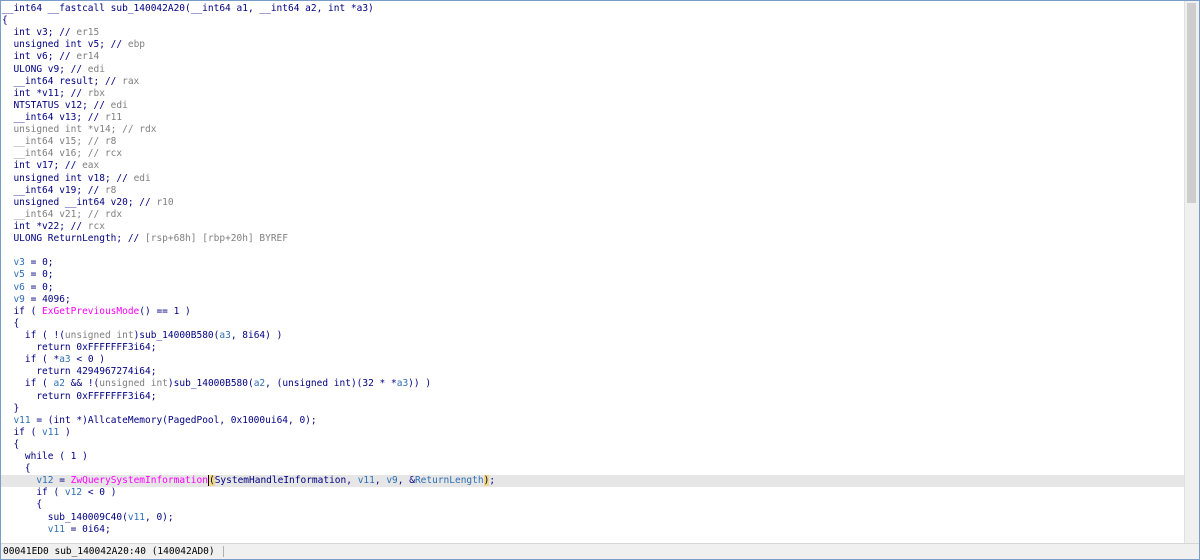  What do you see at coordinates (593, 142) in the screenshot?
I see `code-line: __int64 v15; // r8` at bounding box center [593, 142].